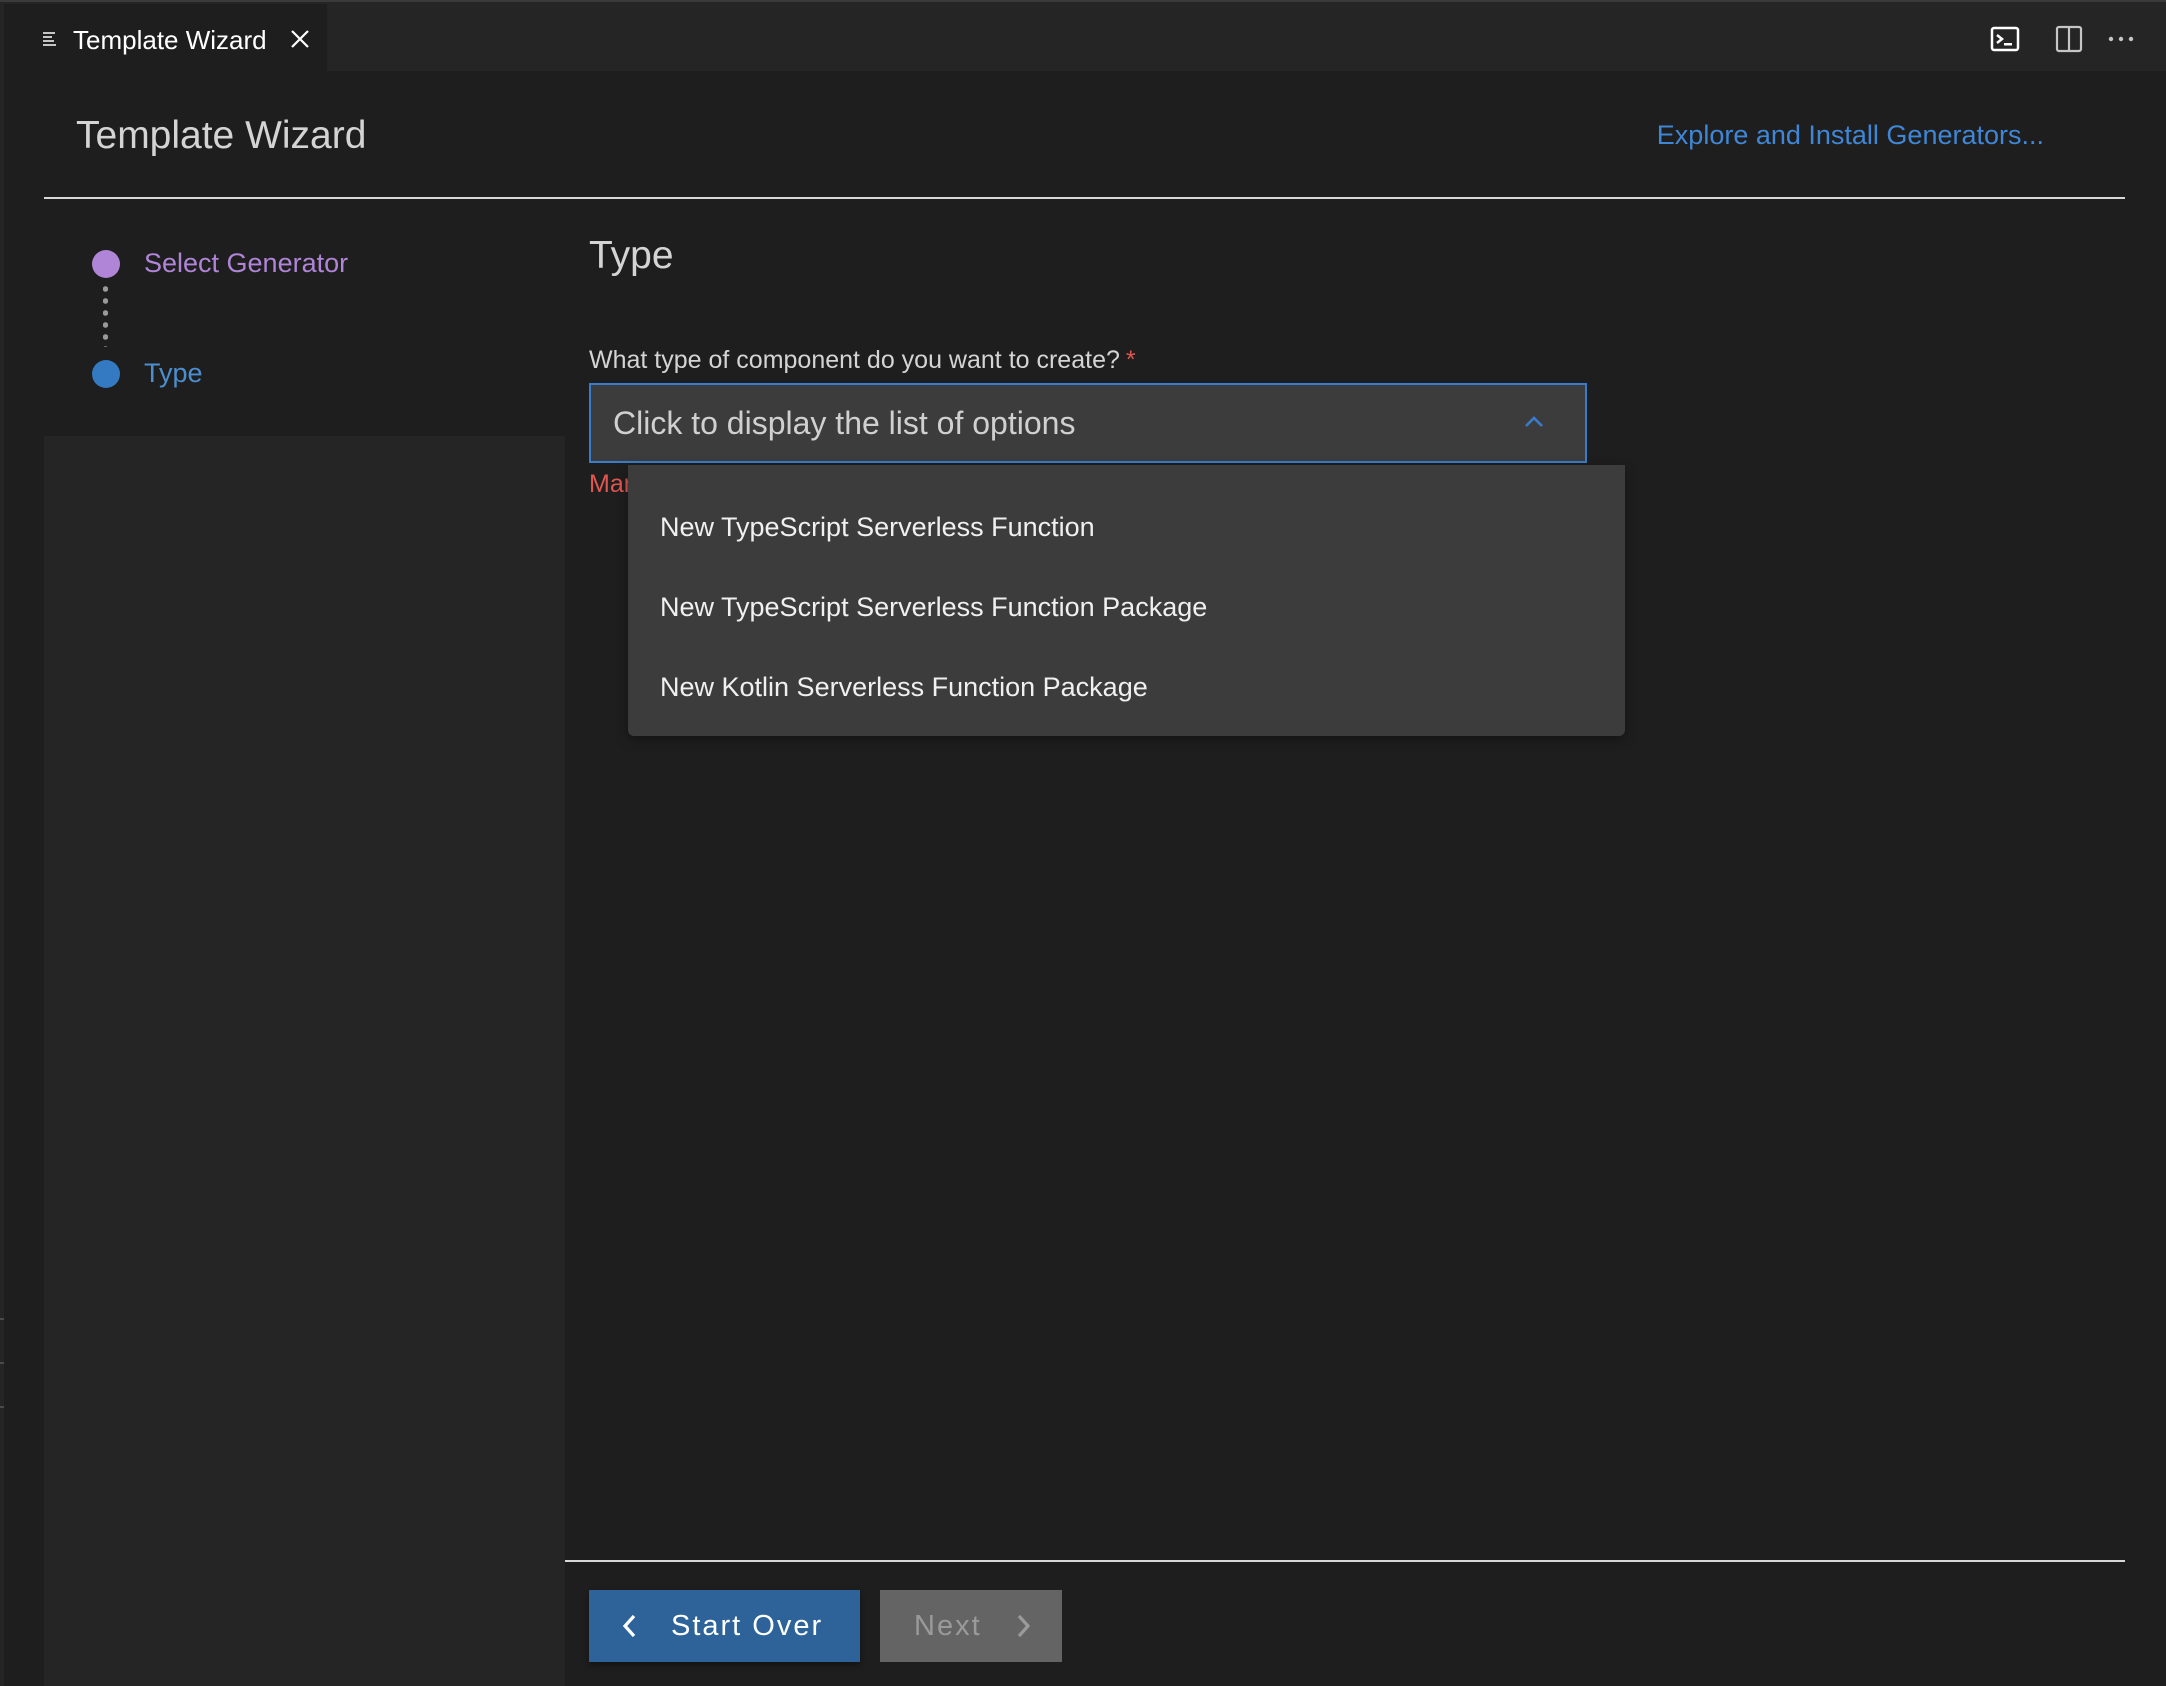 The height and width of the screenshot is (1686, 2166). Describe the element at coordinates (49, 39) in the screenshot. I see `preview-lines-icon` at that location.